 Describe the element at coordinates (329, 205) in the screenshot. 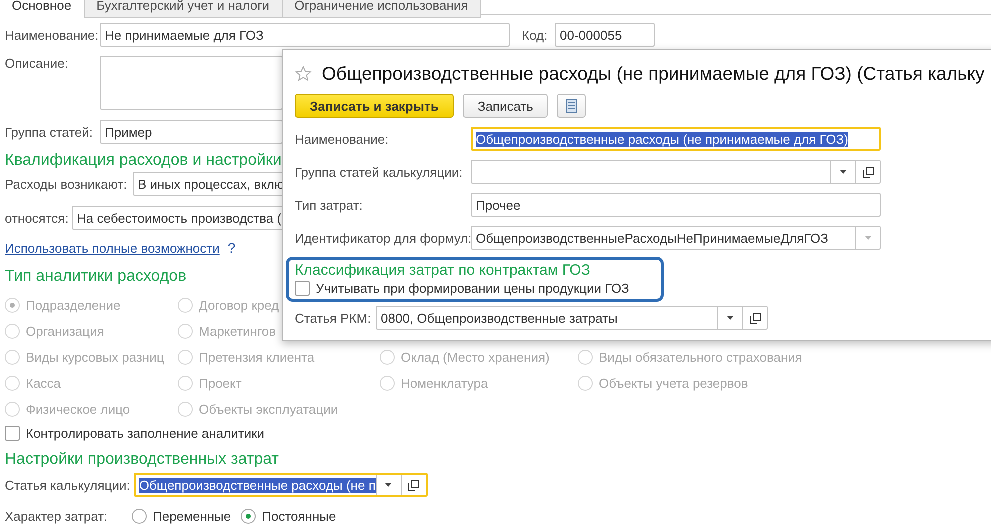

I see `field-label: Тип затрат:` at that location.